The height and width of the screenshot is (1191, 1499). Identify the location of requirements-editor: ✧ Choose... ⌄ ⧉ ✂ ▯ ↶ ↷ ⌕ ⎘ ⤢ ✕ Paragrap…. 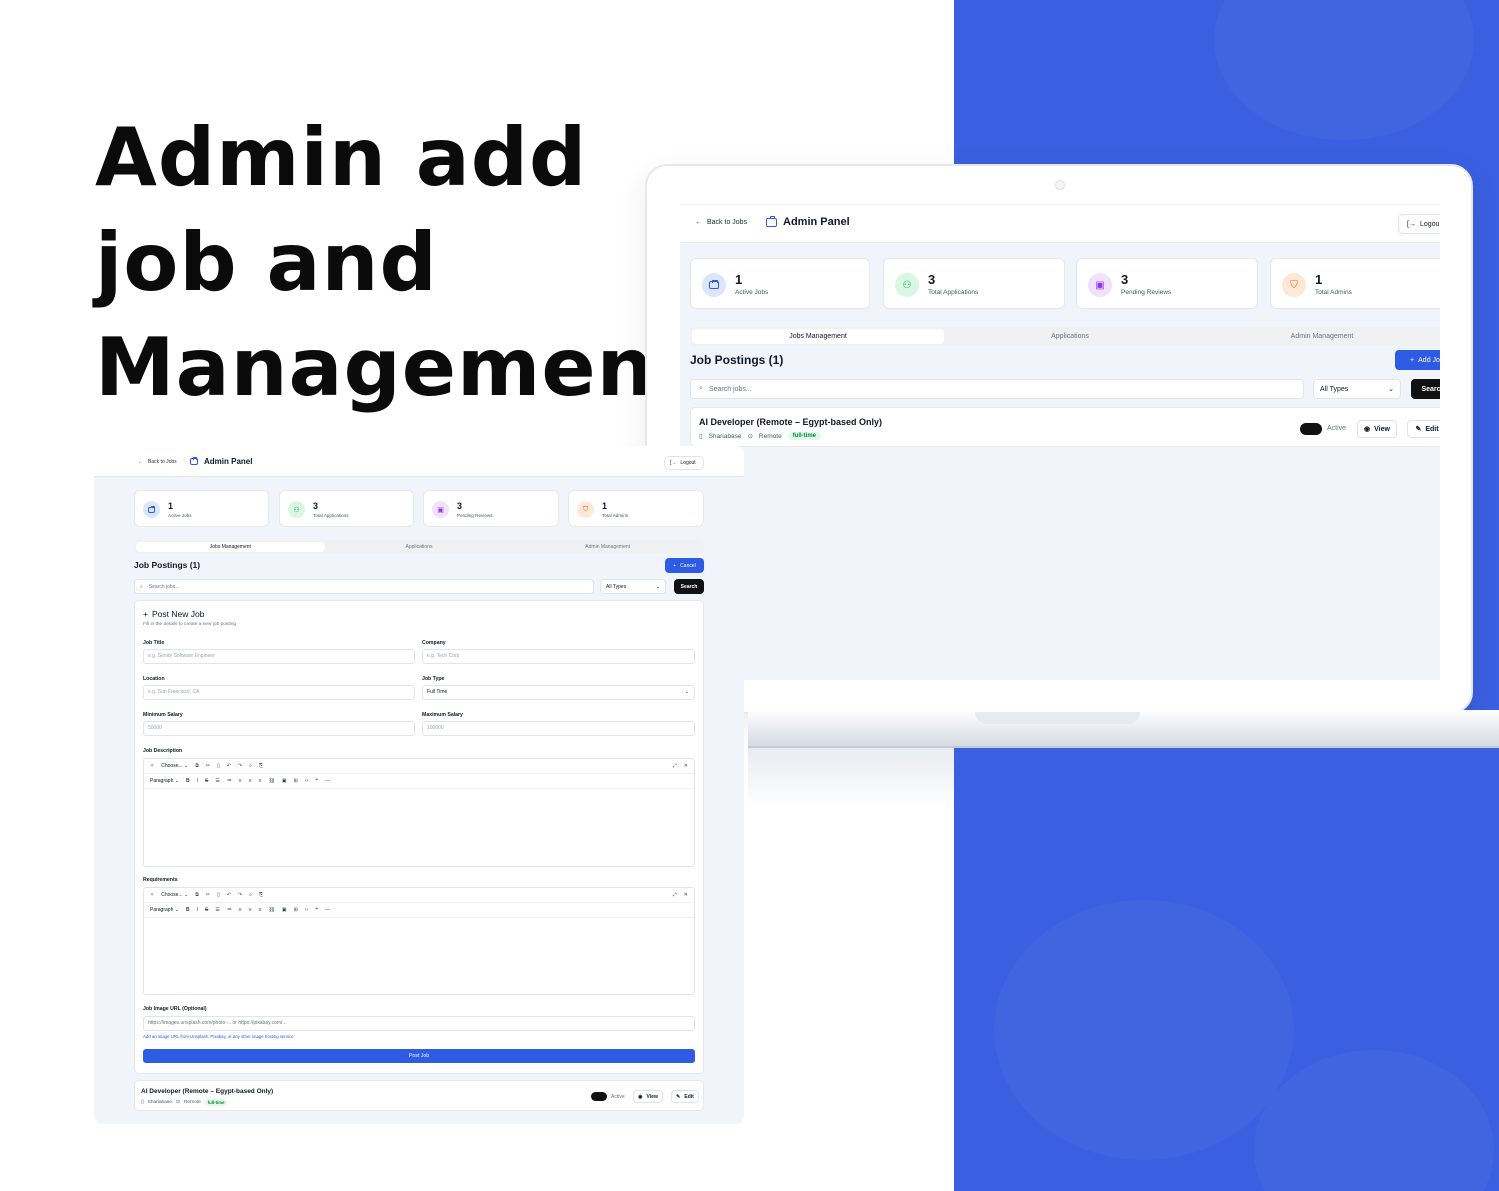
(419, 941).